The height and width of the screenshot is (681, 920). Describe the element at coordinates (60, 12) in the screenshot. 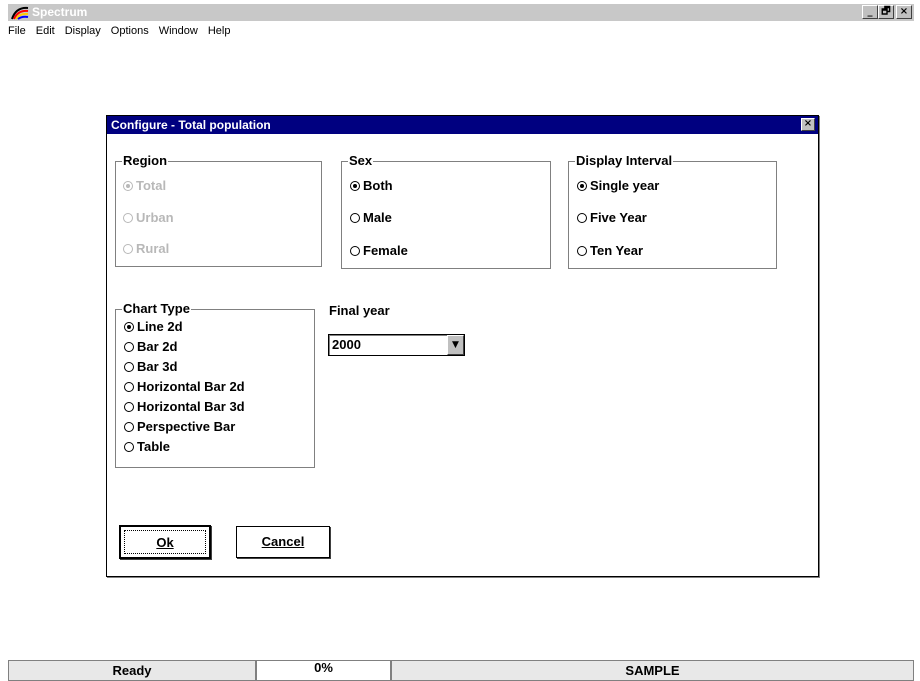

I see `window-title: Spectrum` at that location.